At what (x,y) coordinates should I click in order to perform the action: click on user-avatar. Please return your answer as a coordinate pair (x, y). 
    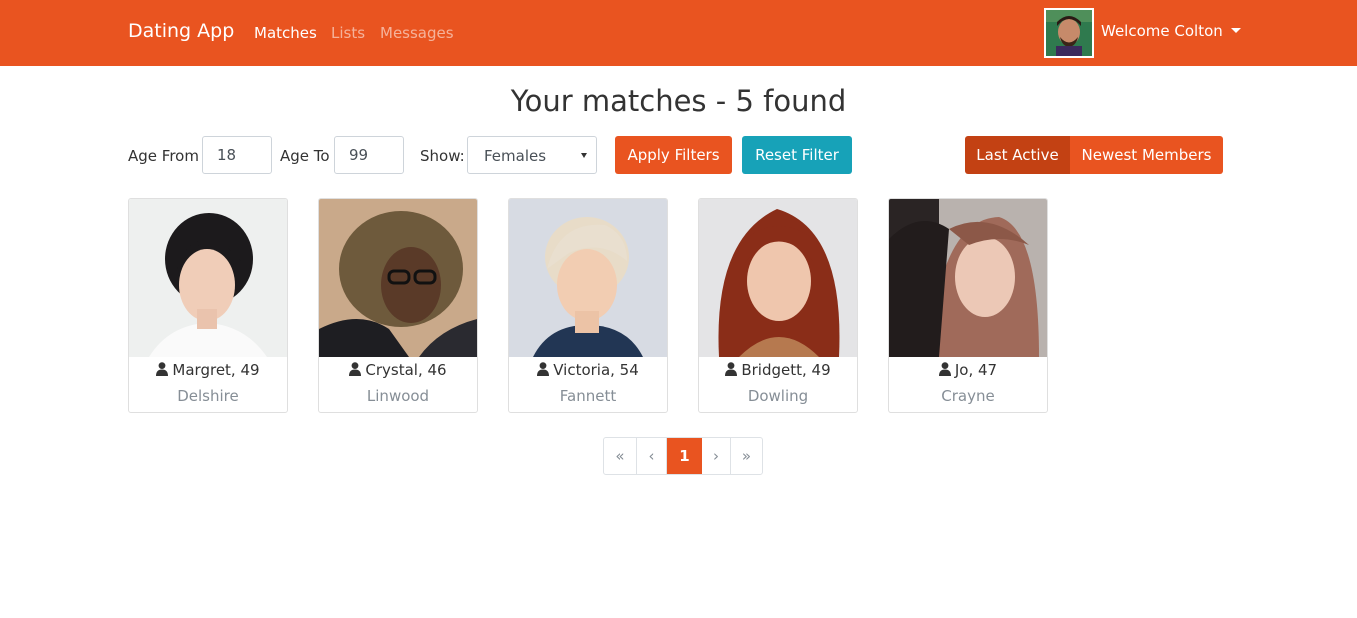
    Looking at the image, I should click on (1069, 33).